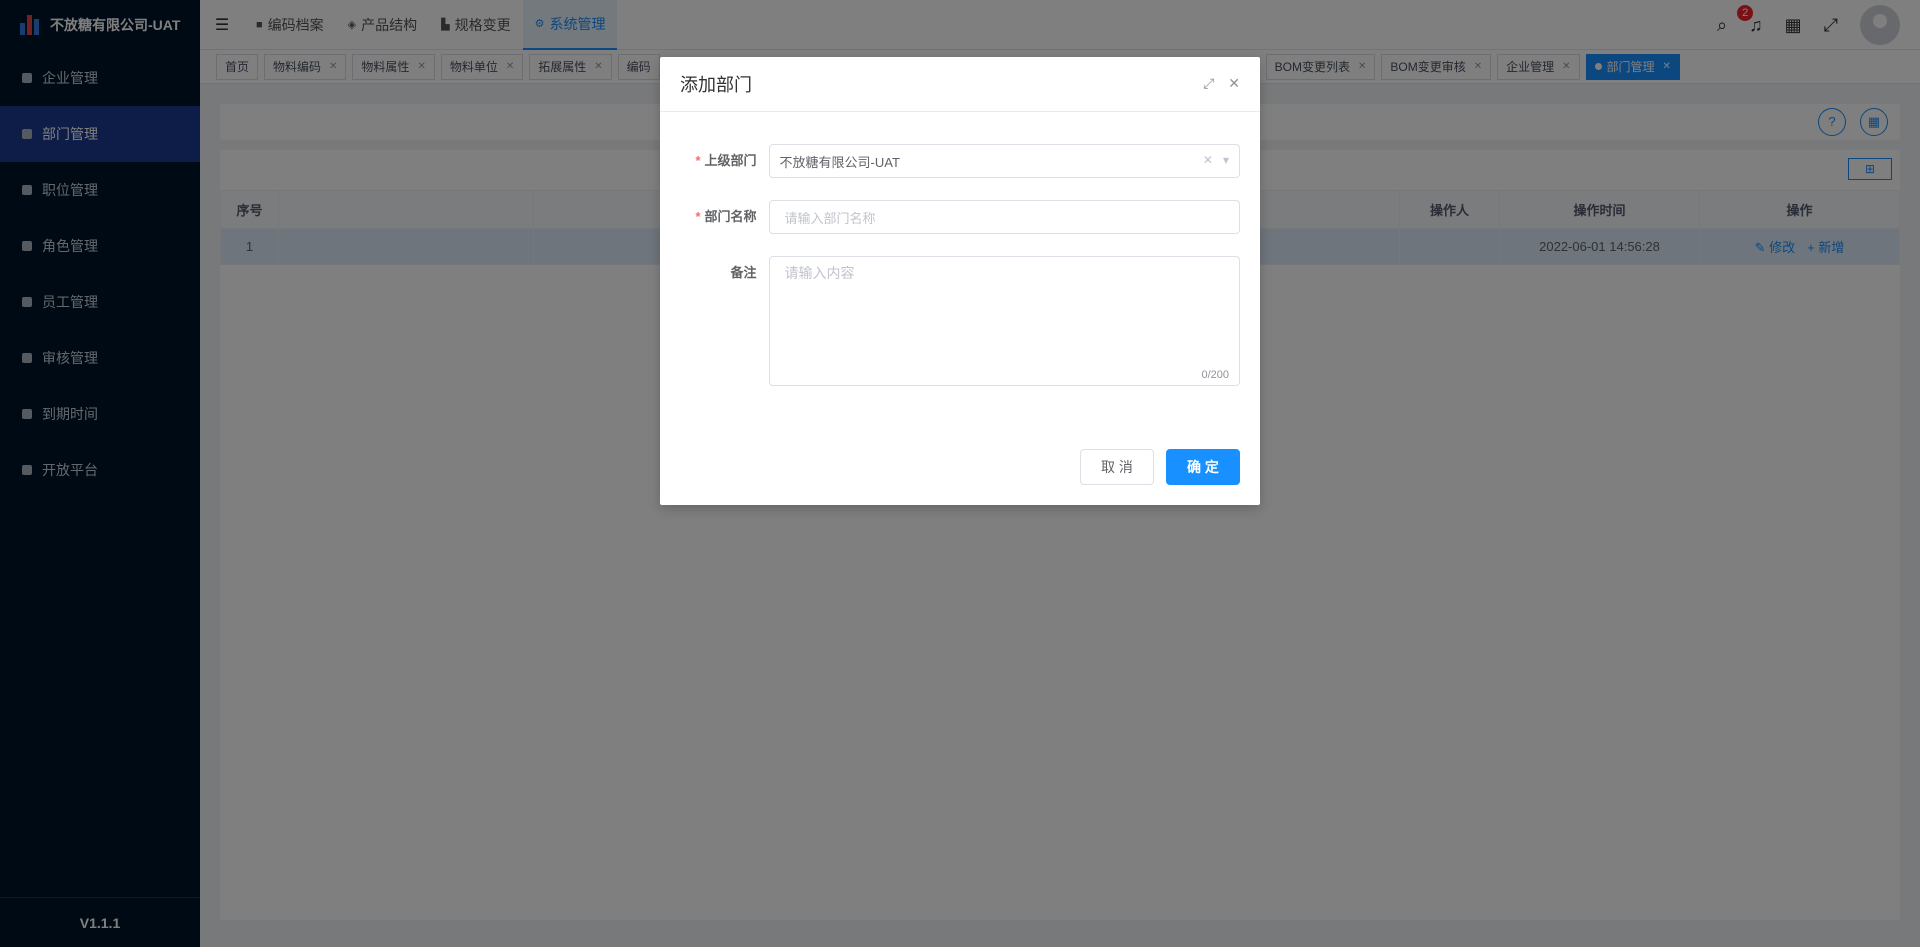  I want to click on chevron-down-icon: ▾, so click(1226, 160).